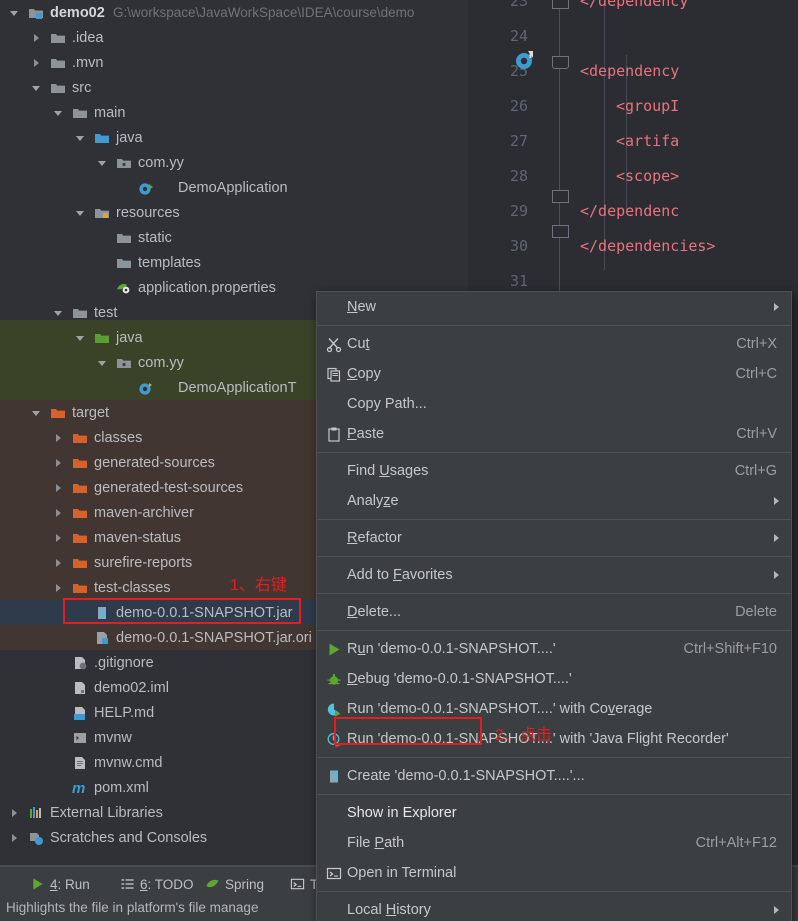 Image resolution: width=798 pixels, height=921 pixels. What do you see at coordinates (146, 188) in the screenshot?
I see `spring-class-icon` at bounding box center [146, 188].